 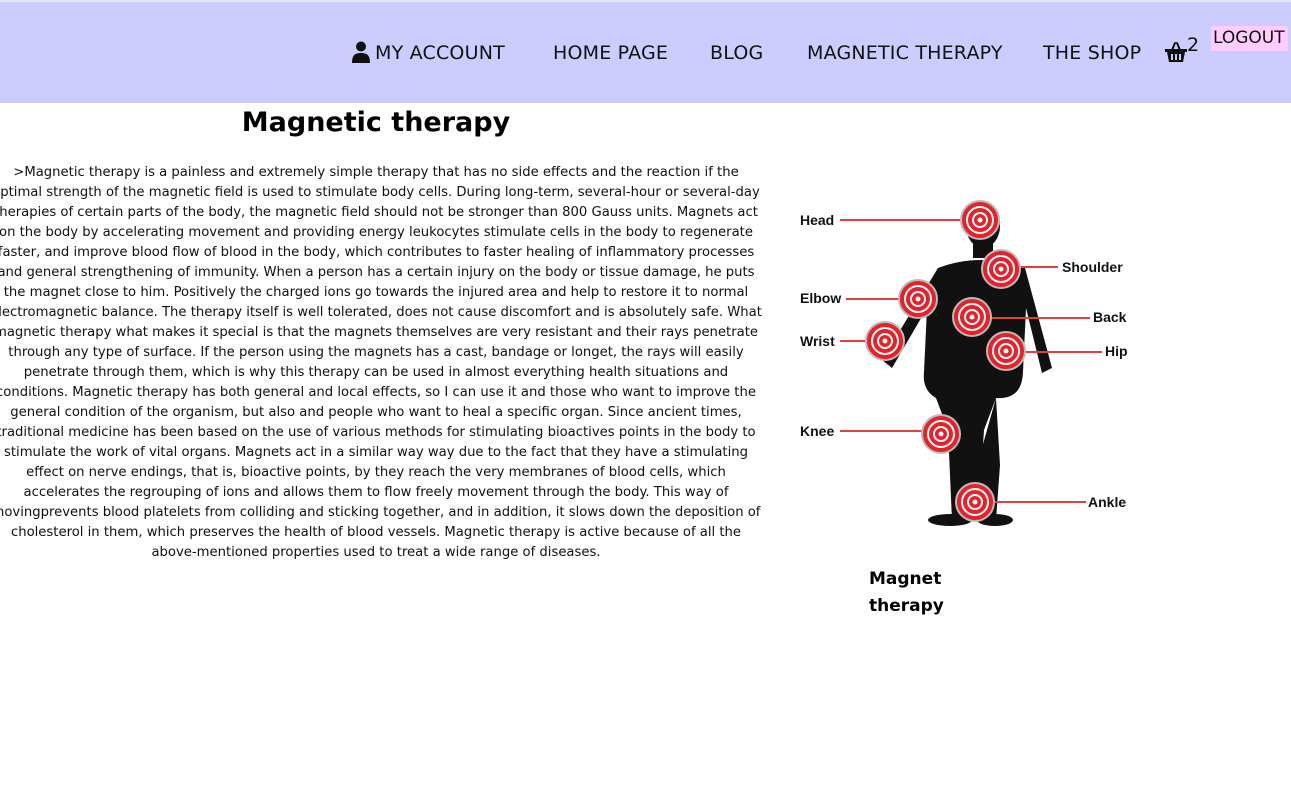 What do you see at coordinates (817, 341) in the screenshot?
I see `label-wrist: Wrist` at bounding box center [817, 341].